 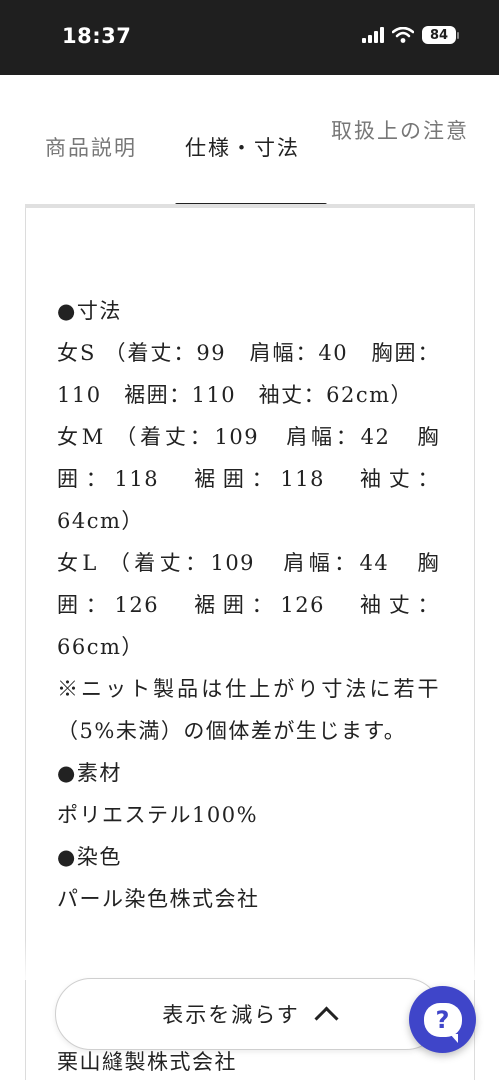 I want to click on section-heading-material: ●素材, so click(x=89, y=773).